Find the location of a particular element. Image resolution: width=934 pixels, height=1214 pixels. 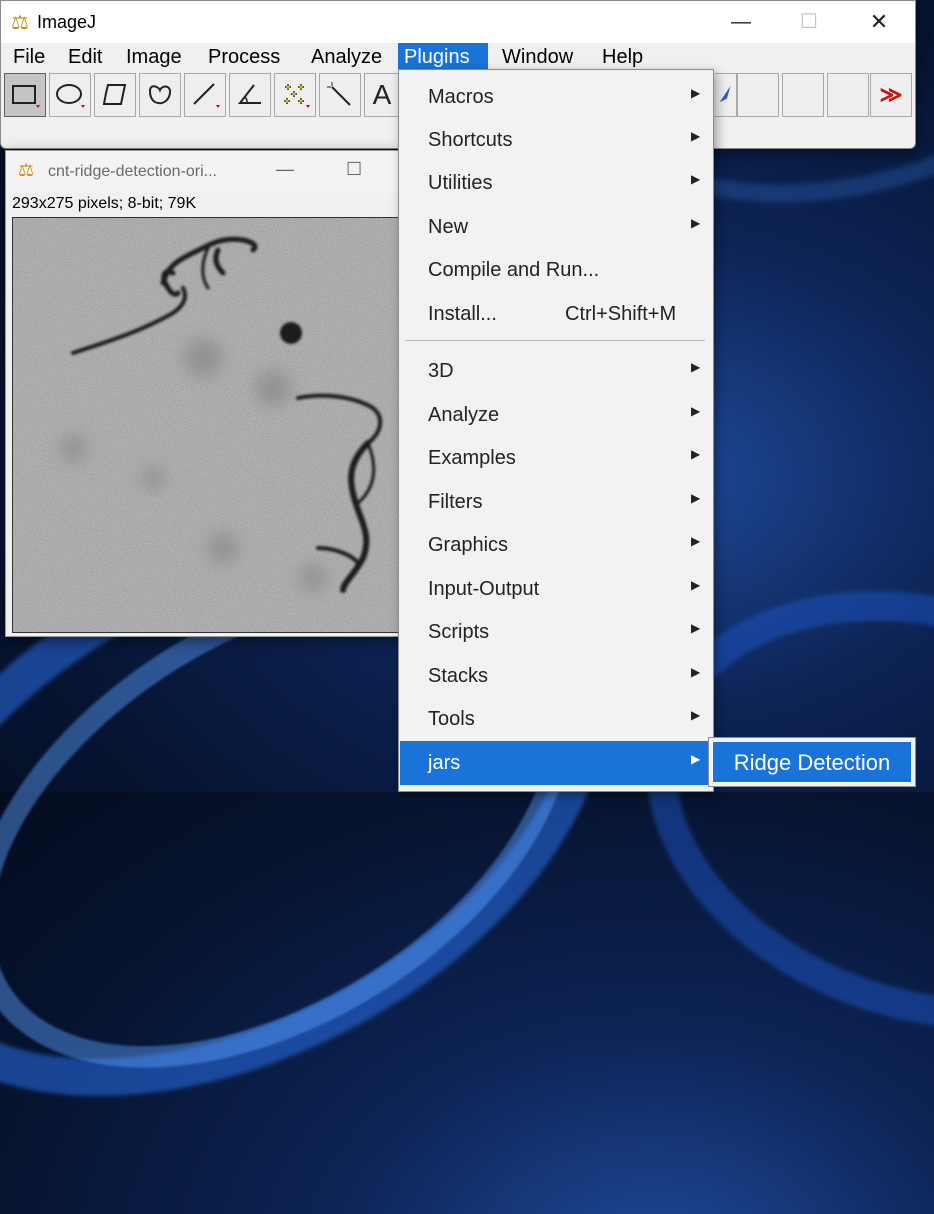

menu-item-label: Utilities is located at coordinates (460, 183).